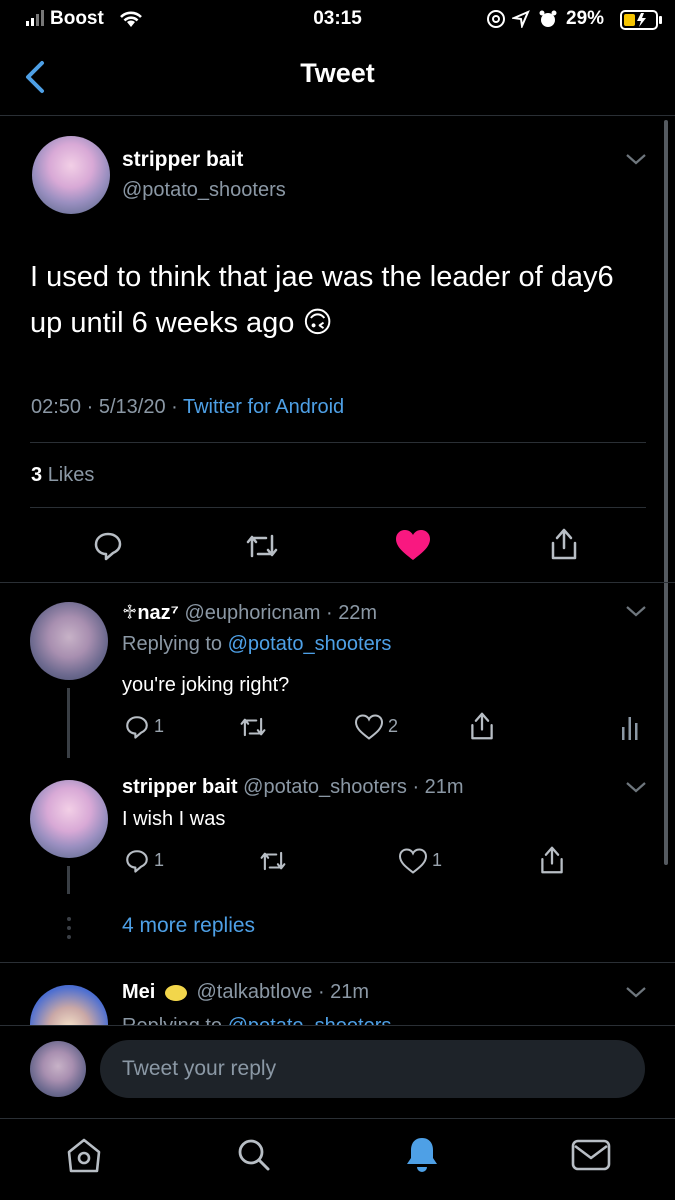 This screenshot has height=1200, width=675. What do you see at coordinates (56, 407) in the screenshot?
I see `tweet-time: 02:50` at bounding box center [56, 407].